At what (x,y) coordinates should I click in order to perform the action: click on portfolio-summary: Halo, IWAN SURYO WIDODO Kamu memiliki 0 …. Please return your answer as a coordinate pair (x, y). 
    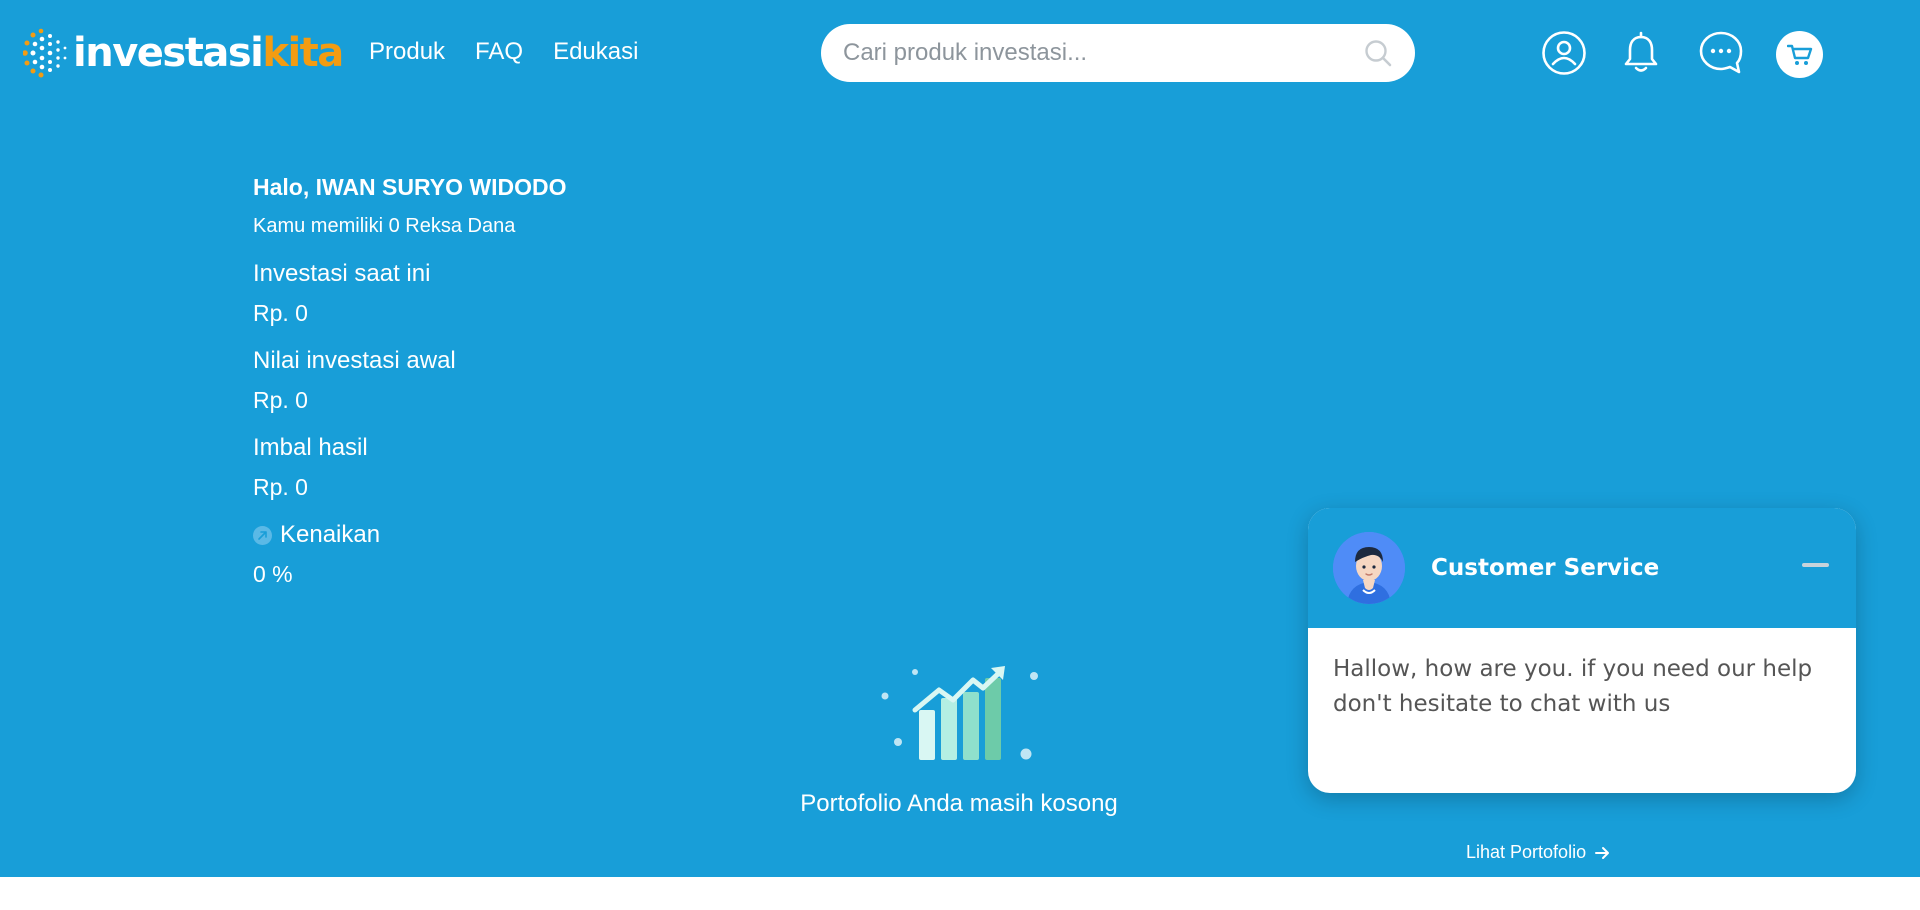
    Looking at the image, I should click on (410, 381).